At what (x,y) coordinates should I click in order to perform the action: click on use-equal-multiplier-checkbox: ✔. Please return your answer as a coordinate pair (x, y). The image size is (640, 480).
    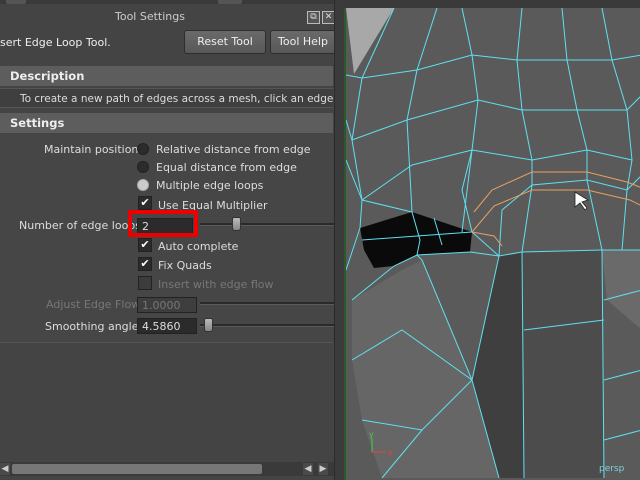
    Looking at the image, I should click on (145, 203).